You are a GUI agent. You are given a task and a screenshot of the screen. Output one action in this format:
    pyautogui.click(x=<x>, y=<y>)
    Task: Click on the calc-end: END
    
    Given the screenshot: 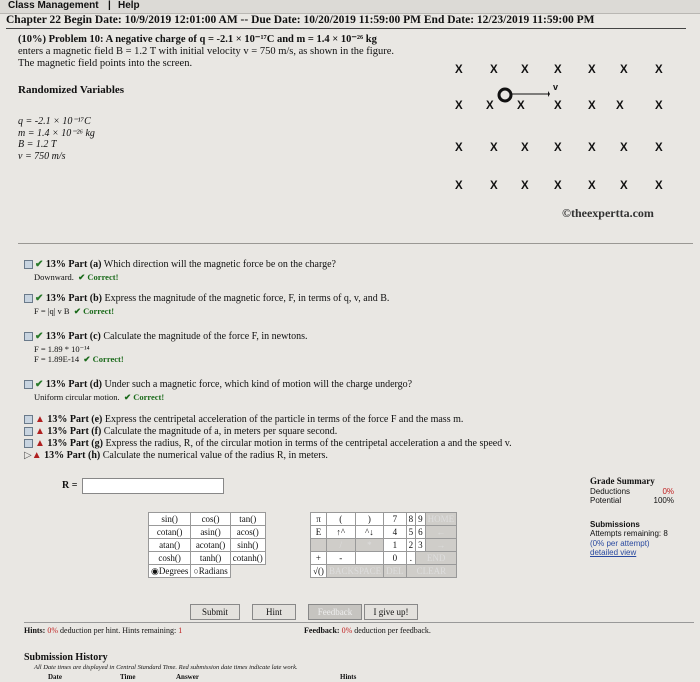 What is the action you would take?
    pyautogui.click(x=436, y=558)
    